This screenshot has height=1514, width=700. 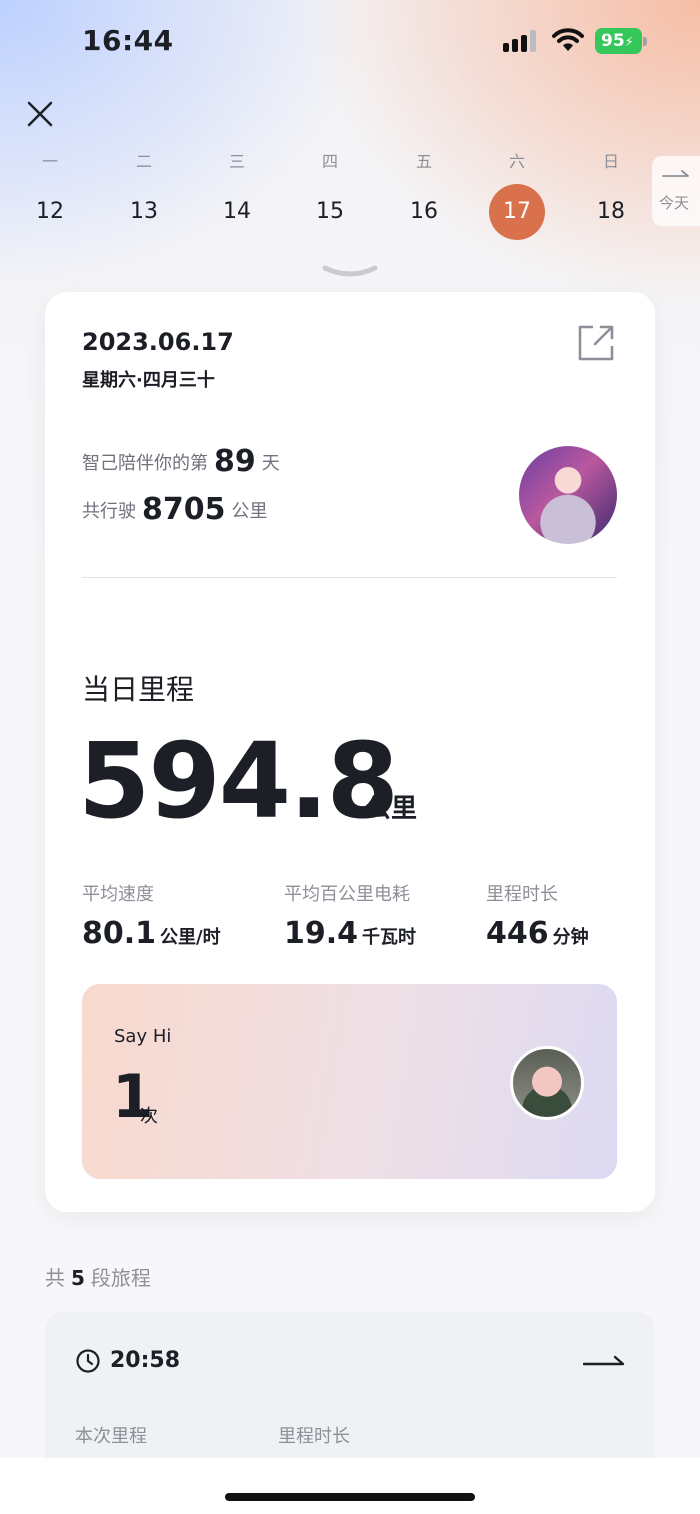 What do you see at coordinates (88, 1361) in the screenshot?
I see `clock-icon` at bounding box center [88, 1361].